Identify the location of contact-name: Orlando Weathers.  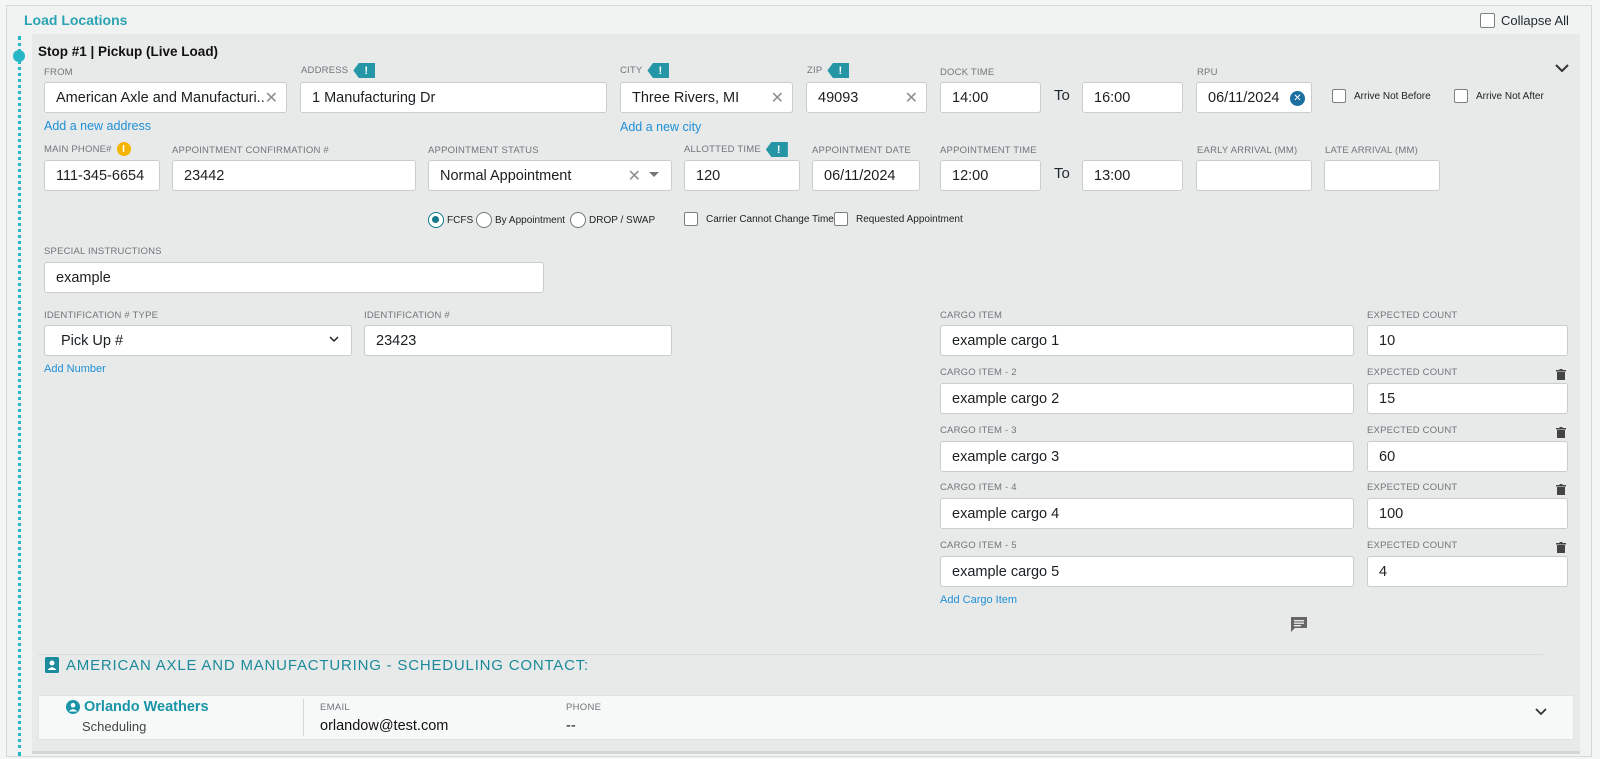
(137, 707).